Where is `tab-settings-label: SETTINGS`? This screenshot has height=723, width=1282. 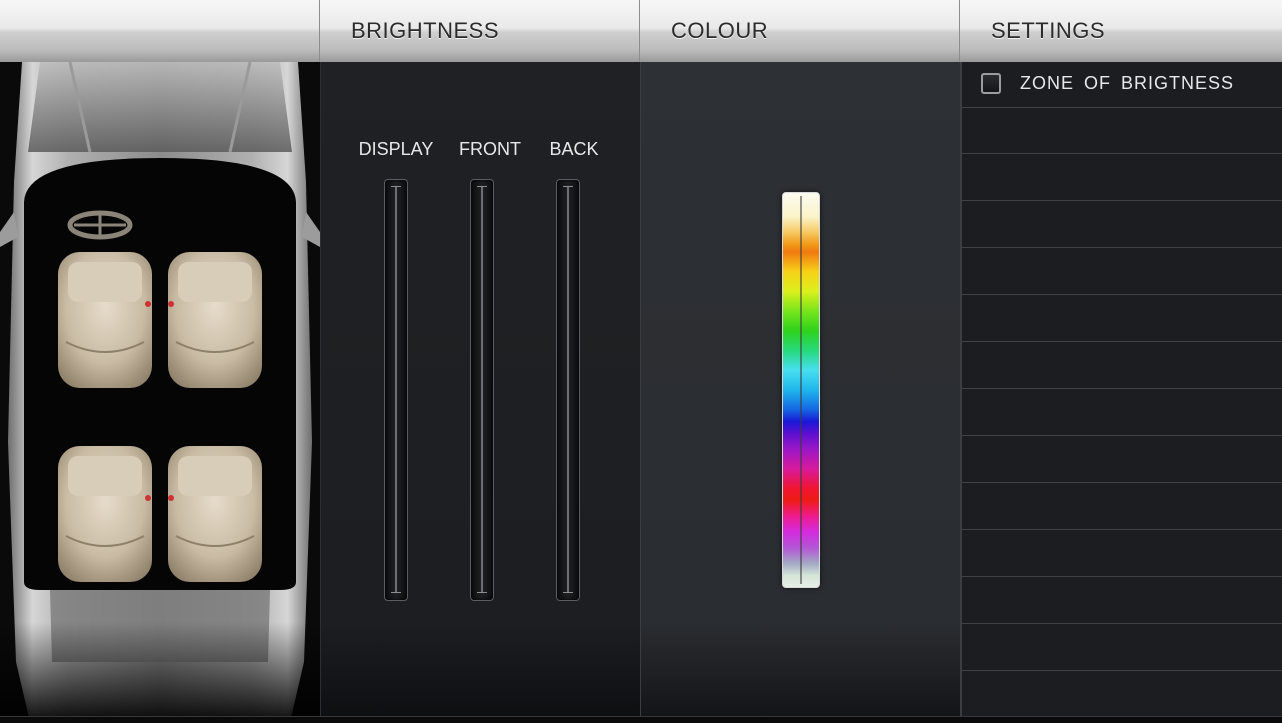 tab-settings-label: SETTINGS is located at coordinates (1048, 30).